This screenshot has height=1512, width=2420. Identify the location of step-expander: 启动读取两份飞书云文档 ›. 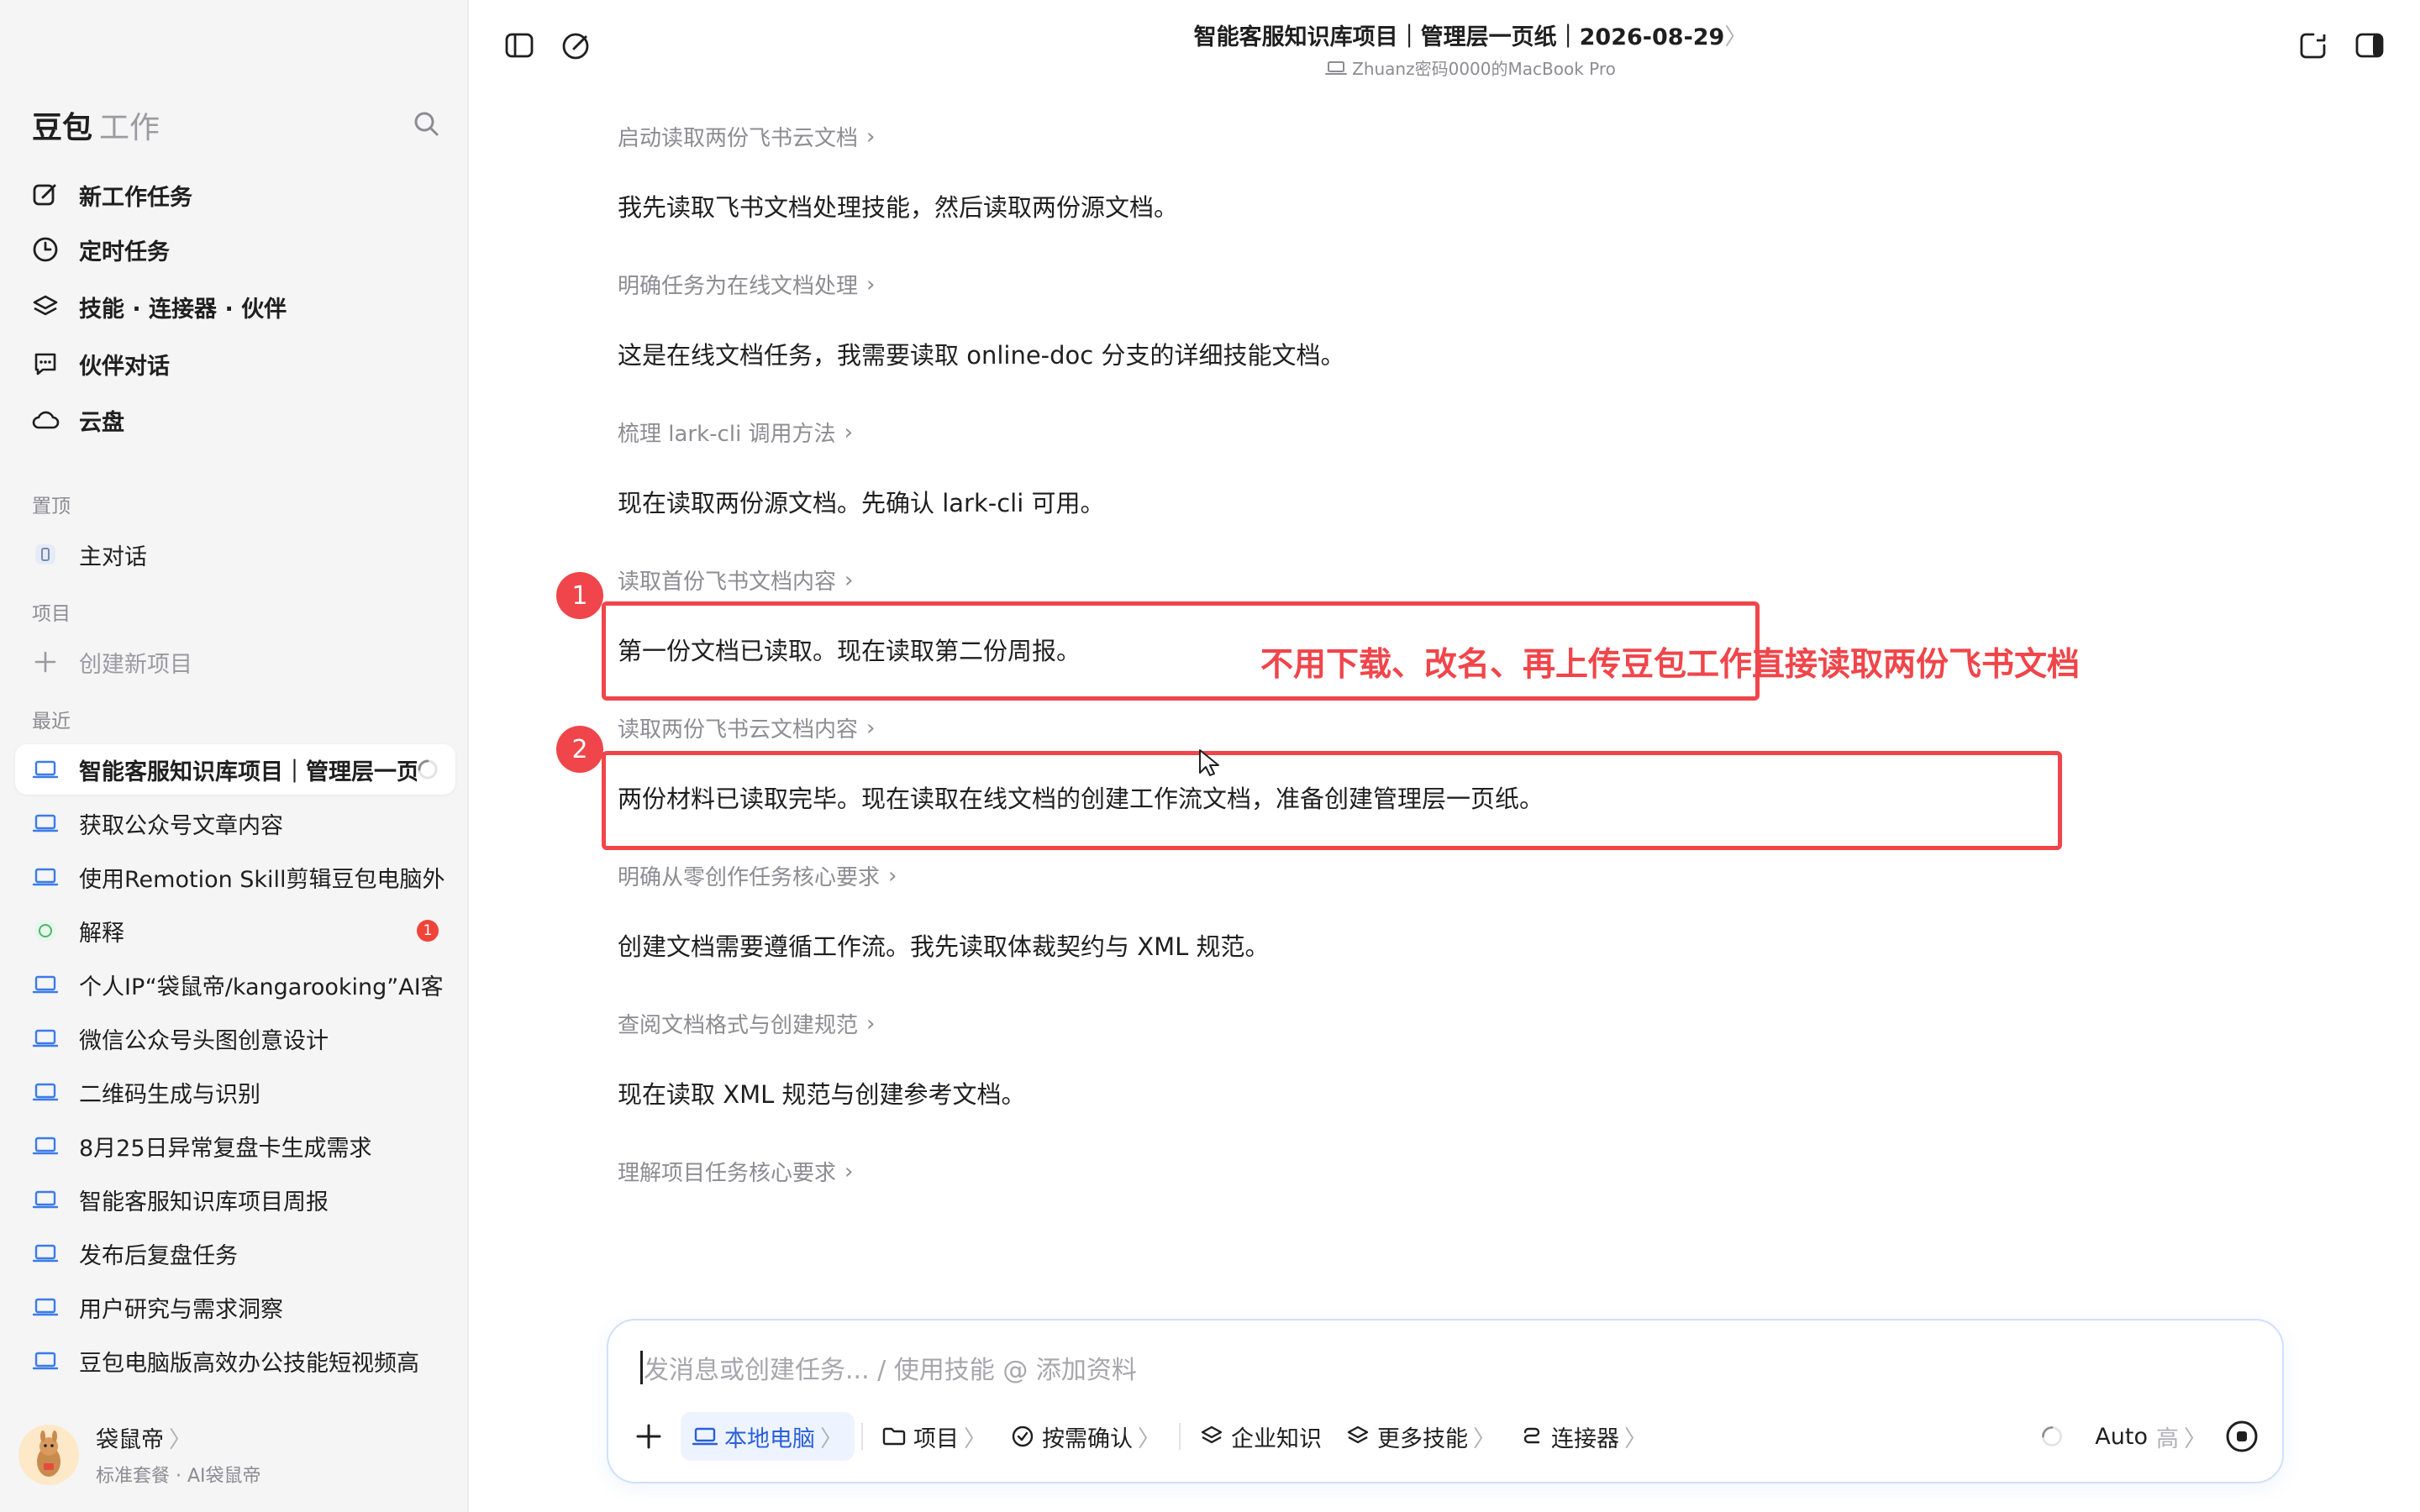
(747, 136).